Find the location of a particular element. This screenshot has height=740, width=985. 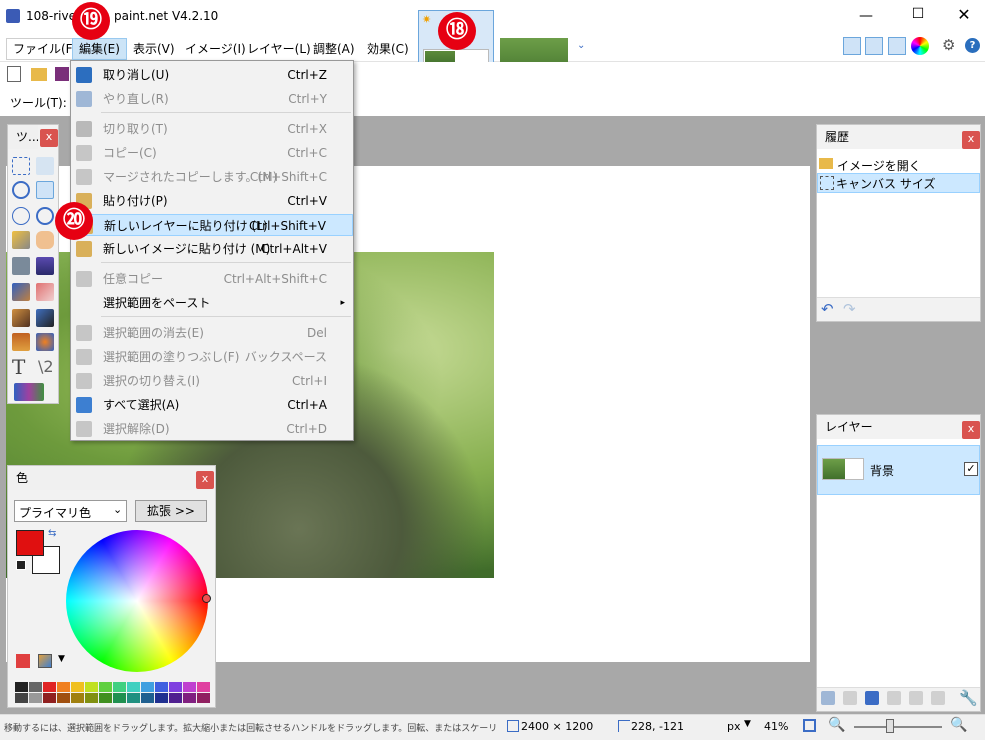

layer-row: 背景 ✓ is located at coordinates (898, 470).